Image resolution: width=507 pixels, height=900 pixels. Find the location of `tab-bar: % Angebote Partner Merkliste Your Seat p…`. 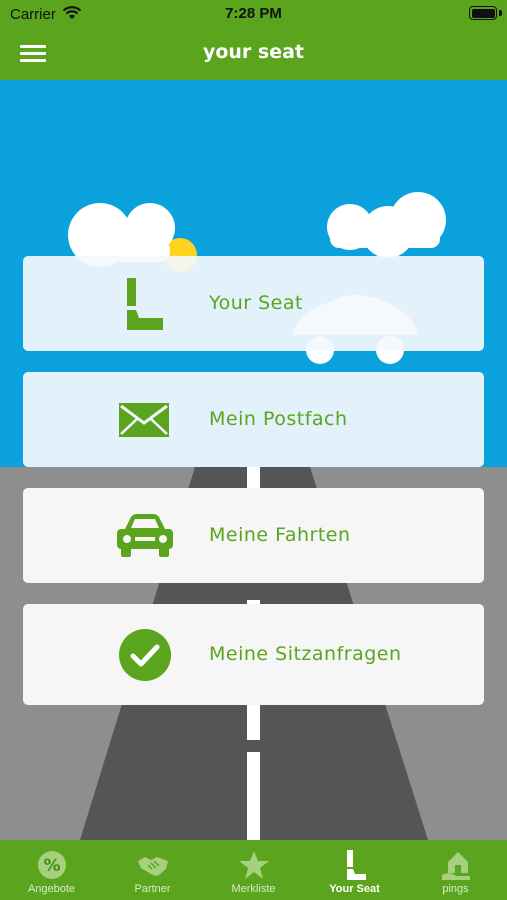

tab-bar: % Angebote Partner Merkliste Your Seat p… is located at coordinates (253, 870).